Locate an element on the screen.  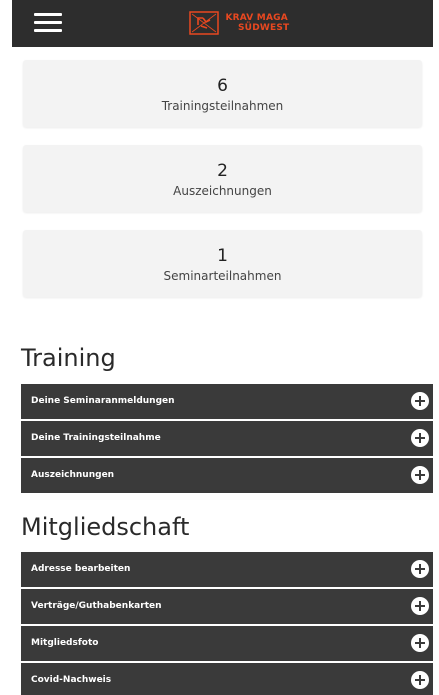
accordion-label: Adresse bearbeiten is located at coordinates (81, 569).